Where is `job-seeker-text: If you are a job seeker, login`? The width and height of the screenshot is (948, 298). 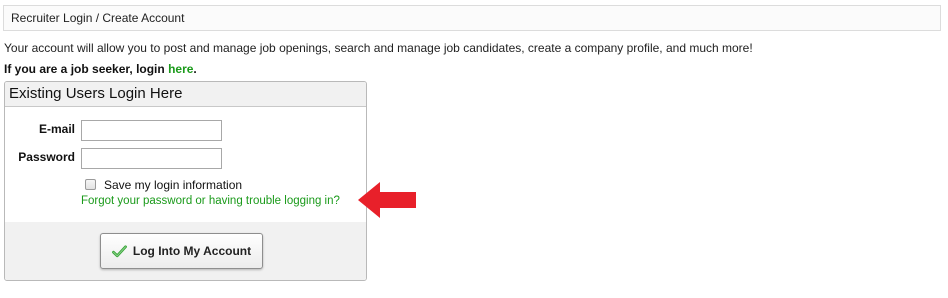
job-seeker-text: If you are a job seeker, login is located at coordinates (86, 69).